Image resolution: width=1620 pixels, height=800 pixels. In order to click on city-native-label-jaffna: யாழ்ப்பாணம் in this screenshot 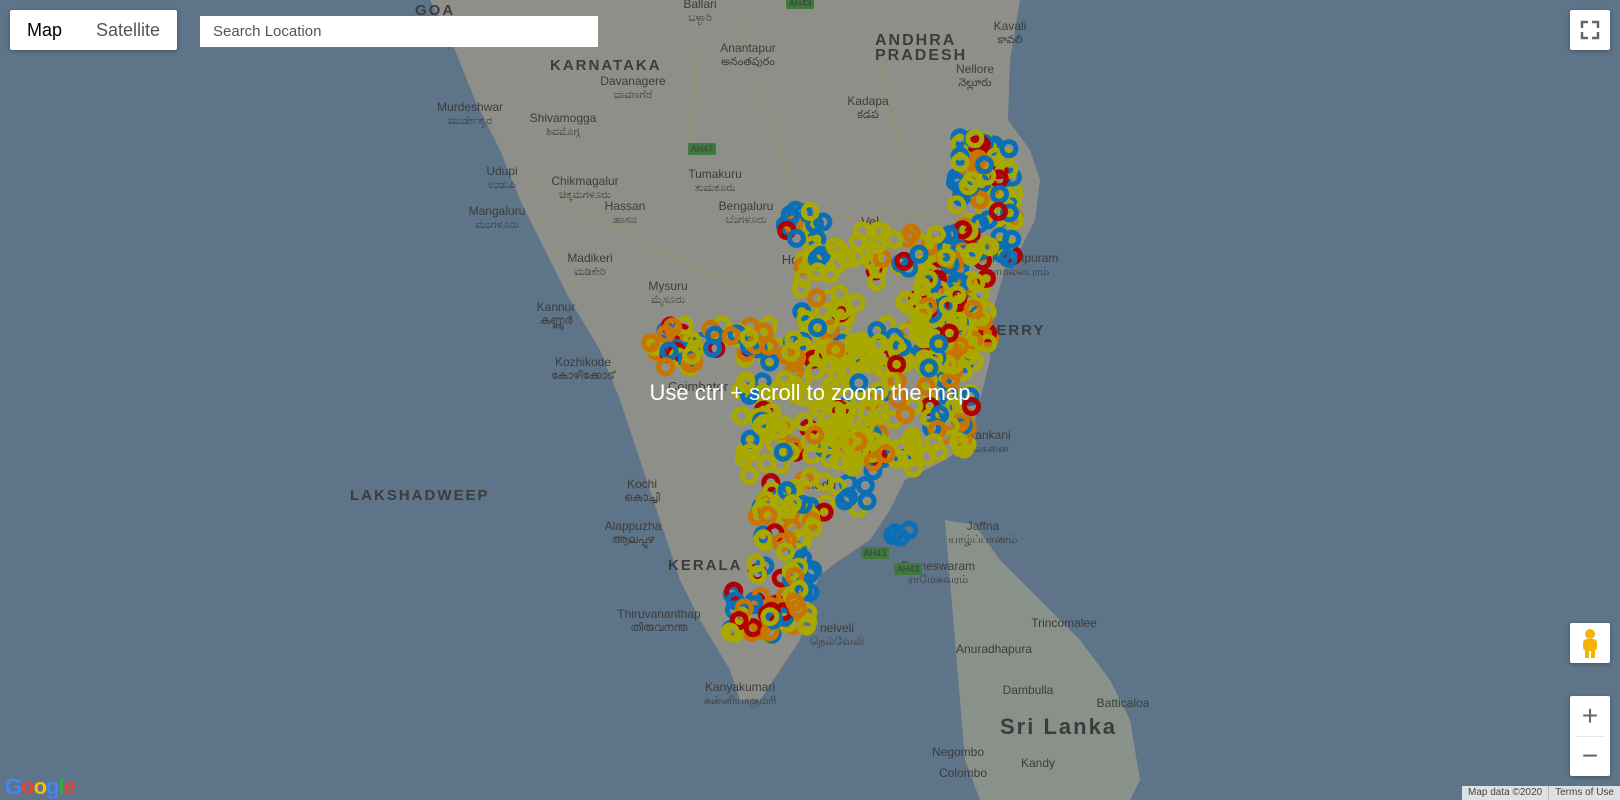, I will do `click(983, 540)`.